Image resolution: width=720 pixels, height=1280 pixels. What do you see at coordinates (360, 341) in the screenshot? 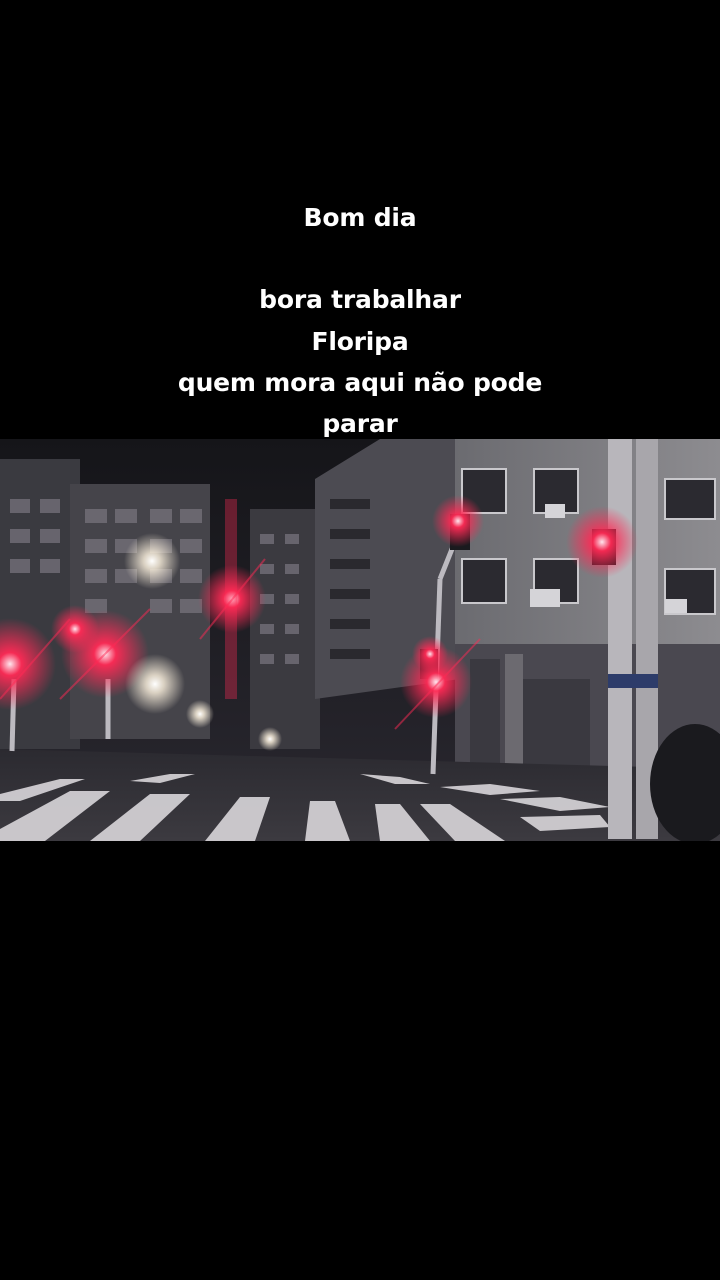
I see `caption-line-city: Floripa` at bounding box center [360, 341].